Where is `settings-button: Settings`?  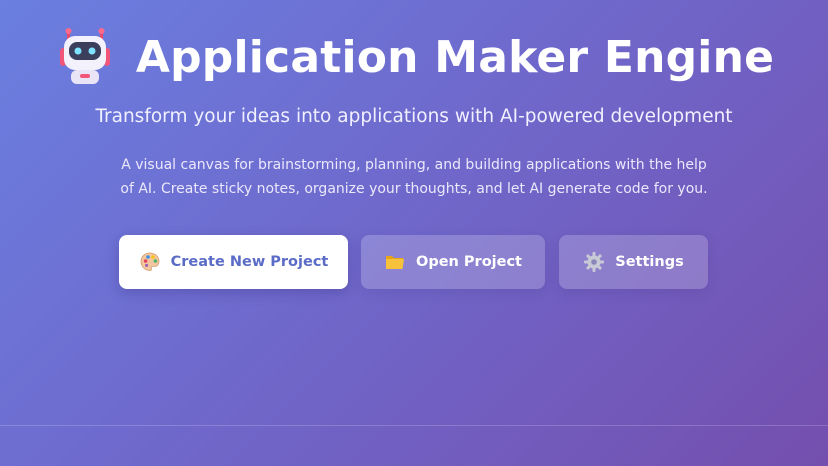
settings-button: Settings is located at coordinates (633, 262).